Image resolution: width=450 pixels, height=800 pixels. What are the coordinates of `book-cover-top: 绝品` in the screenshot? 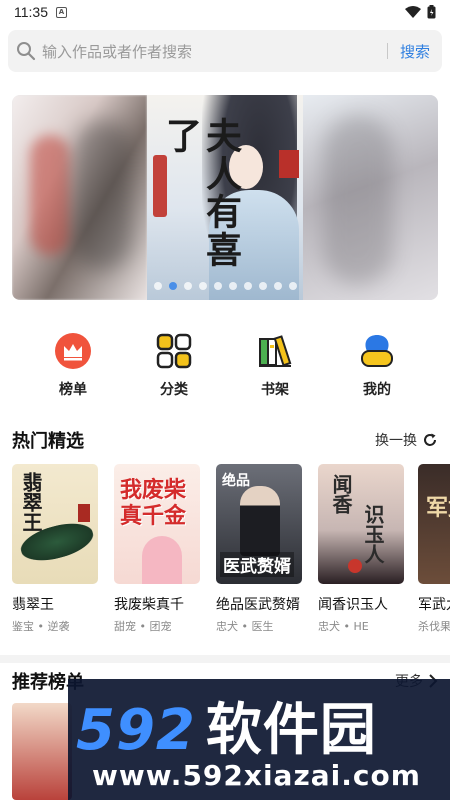 It's located at (236, 481).